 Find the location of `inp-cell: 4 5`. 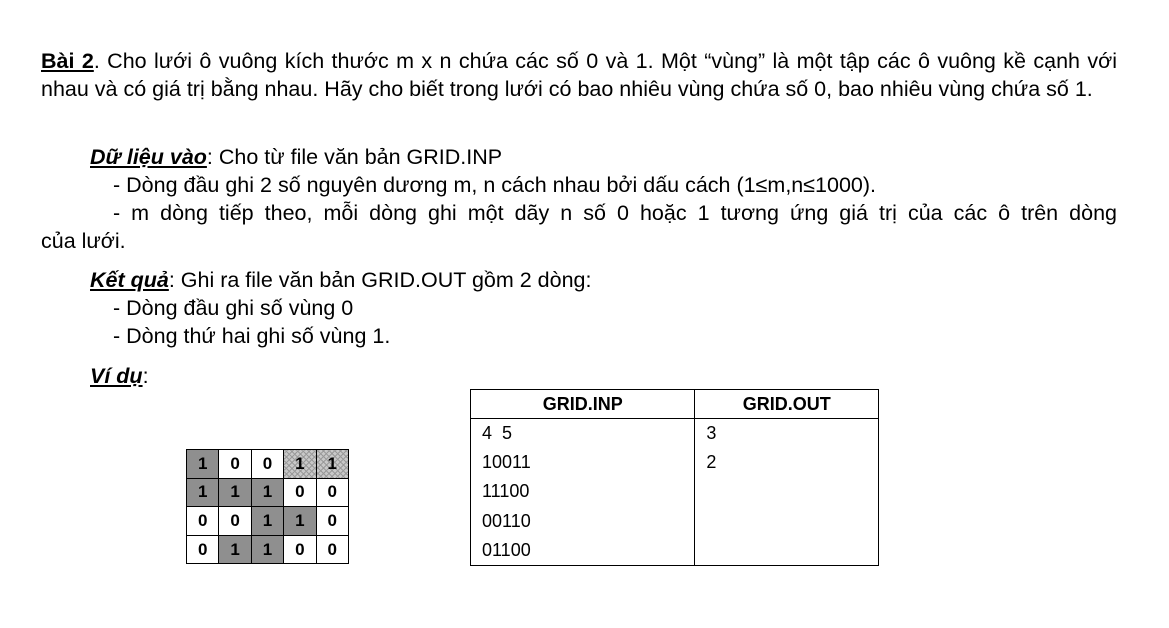

inp-cell: 4 5 is located at coordinates (582, 433).